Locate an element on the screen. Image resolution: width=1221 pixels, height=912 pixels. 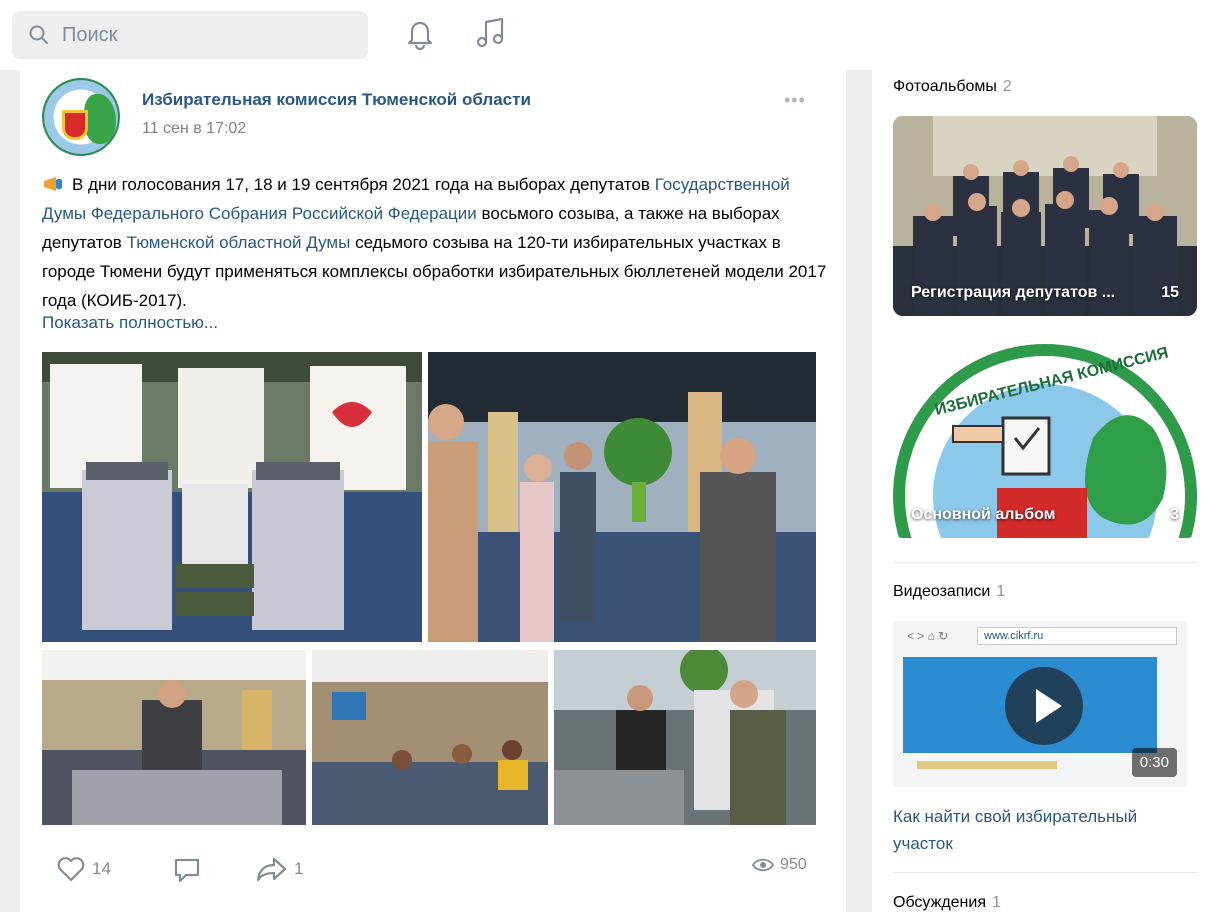
search-placeholder: Поиск is located at coordinates (90, 34).